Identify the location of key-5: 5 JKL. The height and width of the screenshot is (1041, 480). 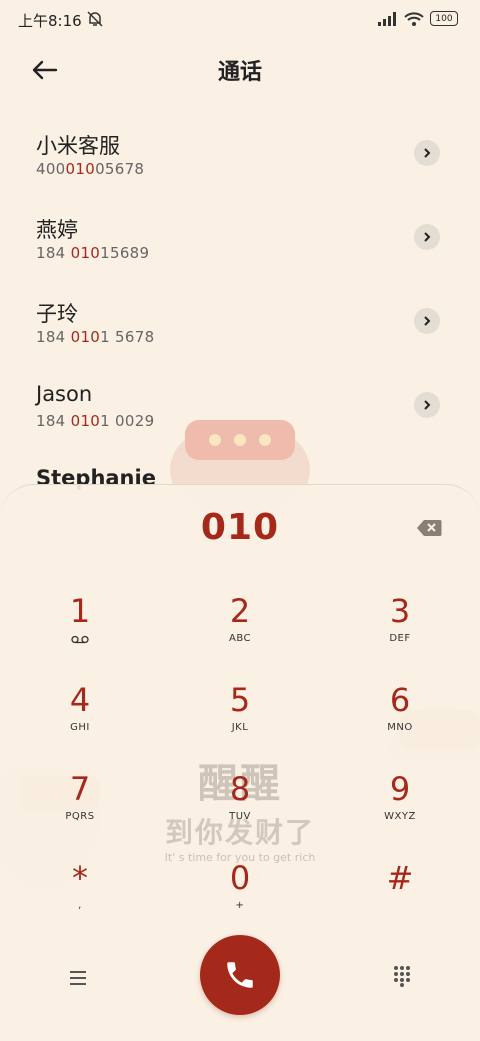
(240, 722).